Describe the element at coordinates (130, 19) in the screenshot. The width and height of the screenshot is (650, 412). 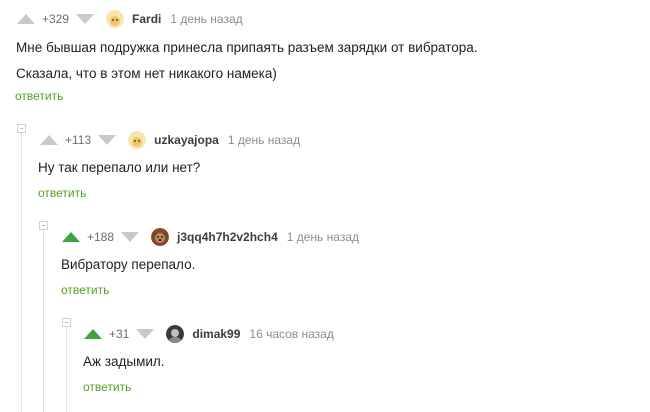
I see `comment-header: +329 Fardi 1 день назад` at that location.